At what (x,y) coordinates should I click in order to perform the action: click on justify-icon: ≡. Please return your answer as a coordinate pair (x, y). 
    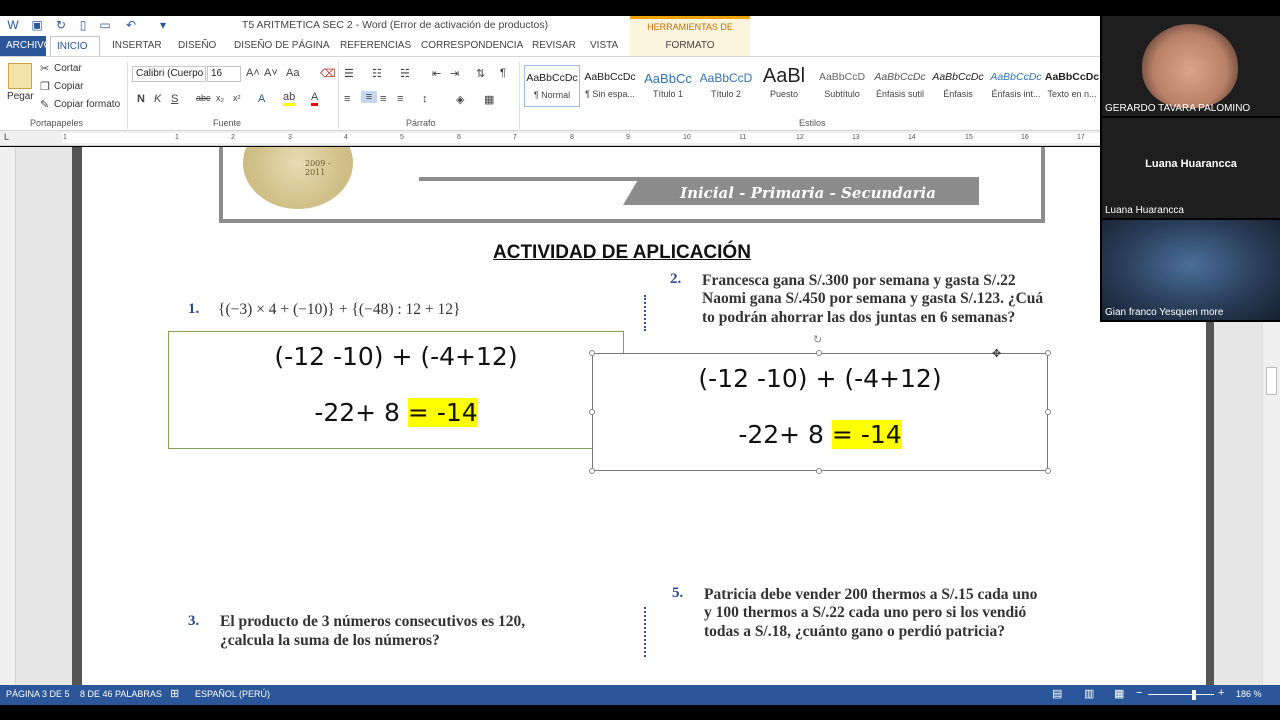
    Looking at the image, I should click on (400, 99).